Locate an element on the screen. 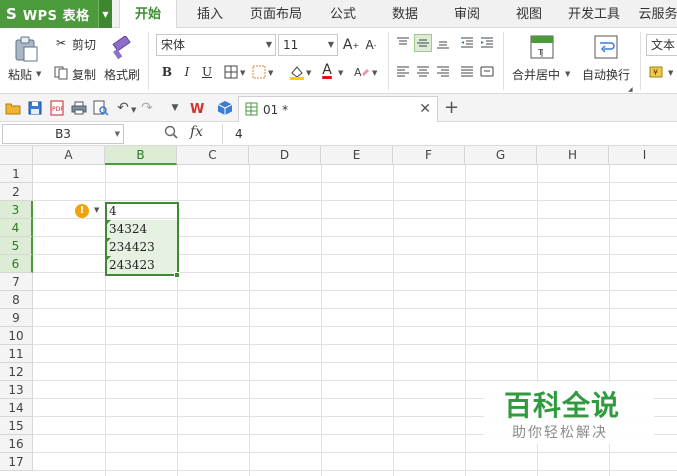  tab-home: 开始 is located at coordinates (148, 14).